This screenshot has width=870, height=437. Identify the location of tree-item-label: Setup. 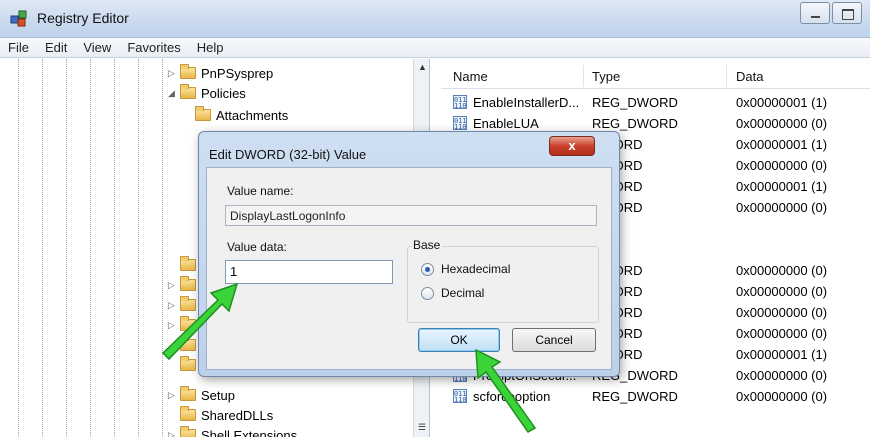
(218, 395).